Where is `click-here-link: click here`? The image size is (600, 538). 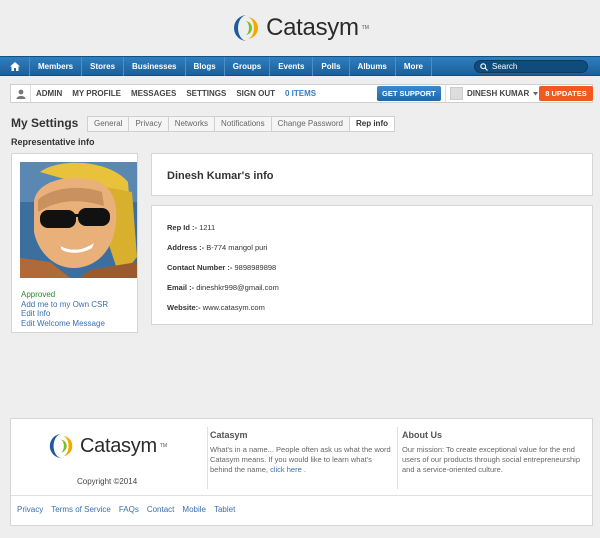
click-here-link: click here is located at coordinates (286, 469).